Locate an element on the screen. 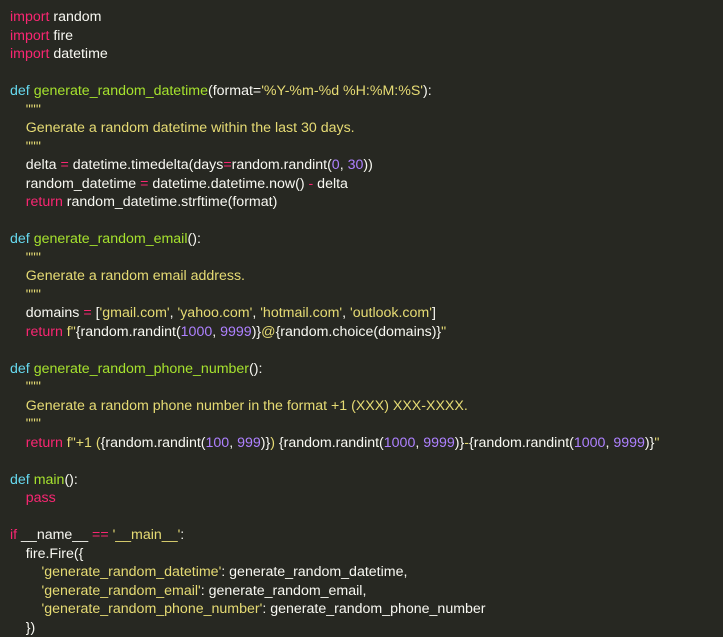 Image resolution: width=723 pixels, height=637 pixels. code-token-plain: : generate_random_email, is located at coordinates (284, 591).